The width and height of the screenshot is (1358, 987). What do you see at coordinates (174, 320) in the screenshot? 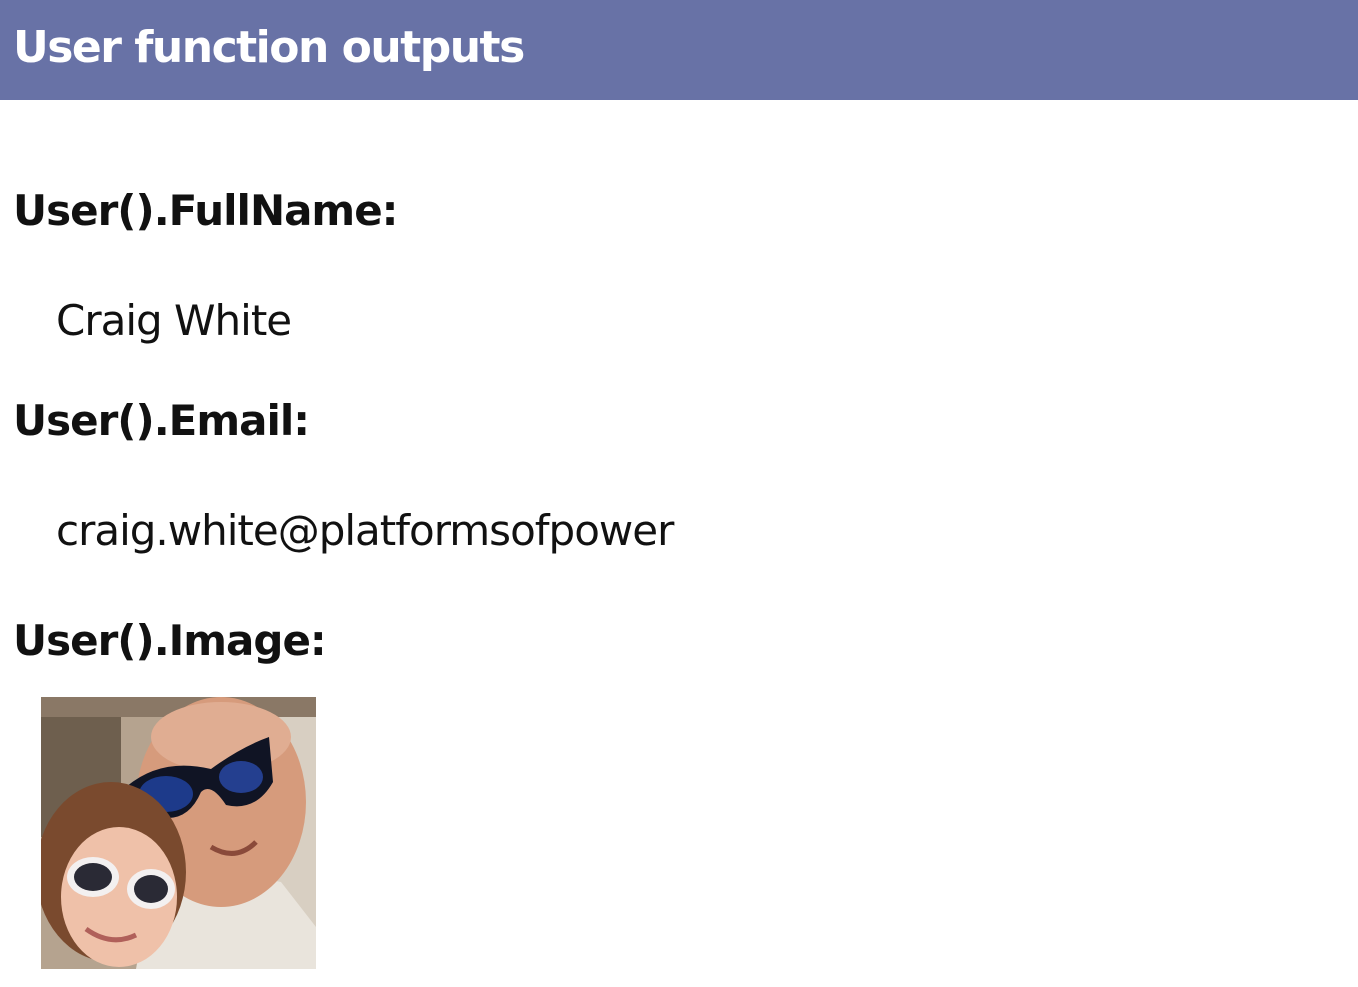
I see `fullname-value: Craig White` at bounding box center [174, 320].